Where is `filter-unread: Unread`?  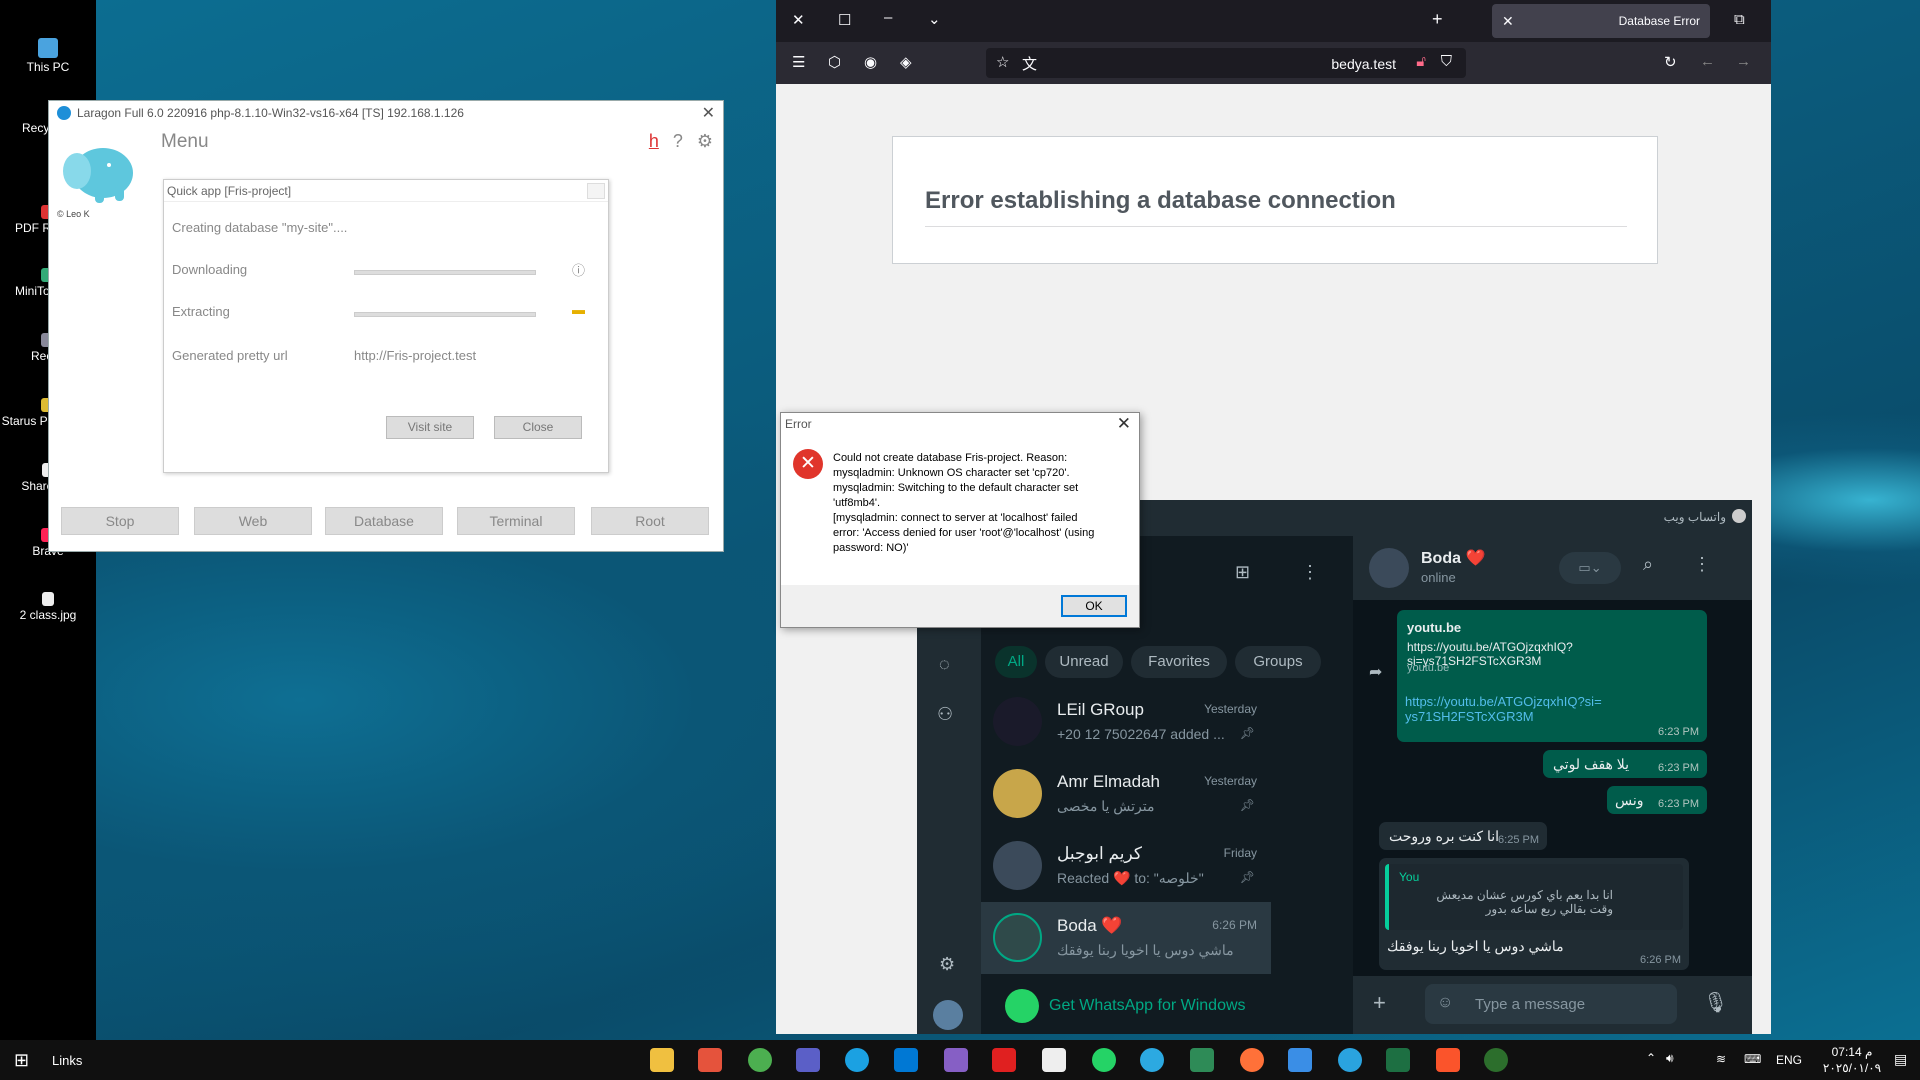
filter-unread: Unread is located at coordinates (1084, 662).